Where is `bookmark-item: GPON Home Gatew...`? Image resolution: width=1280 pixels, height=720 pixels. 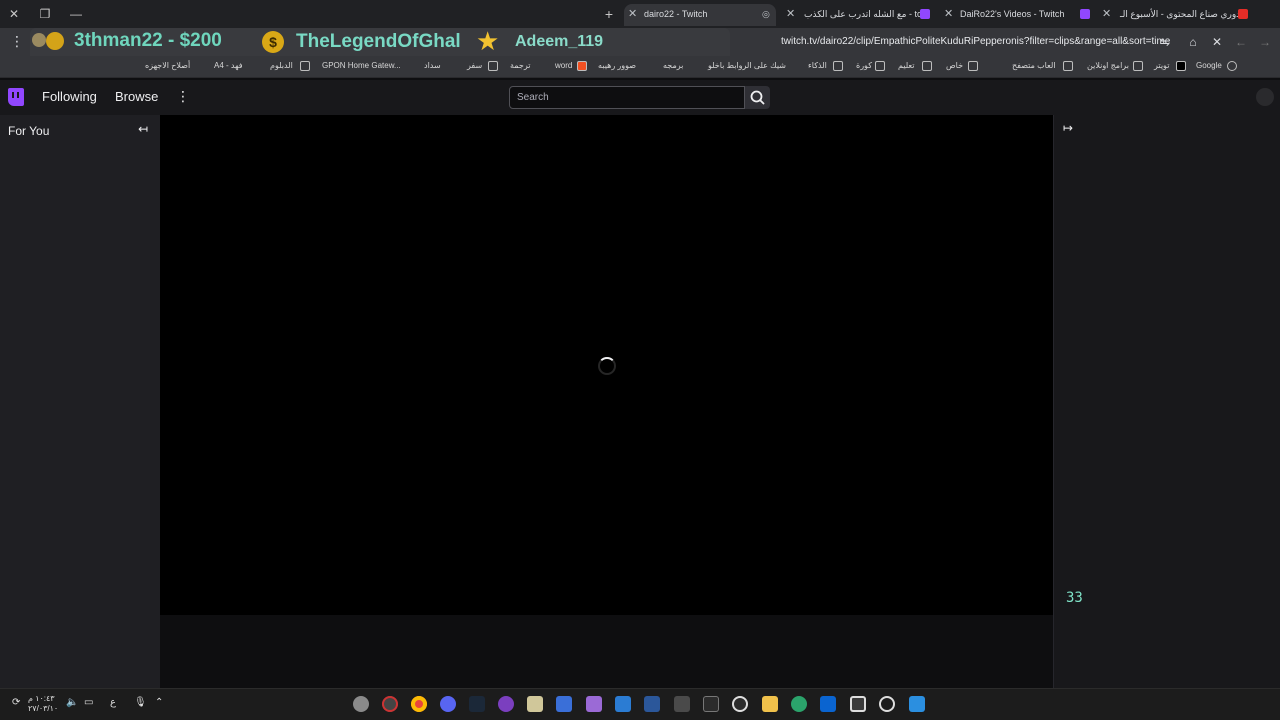
bookmark-item: GPON Home Gatew... is located at coordinates (361, 65).